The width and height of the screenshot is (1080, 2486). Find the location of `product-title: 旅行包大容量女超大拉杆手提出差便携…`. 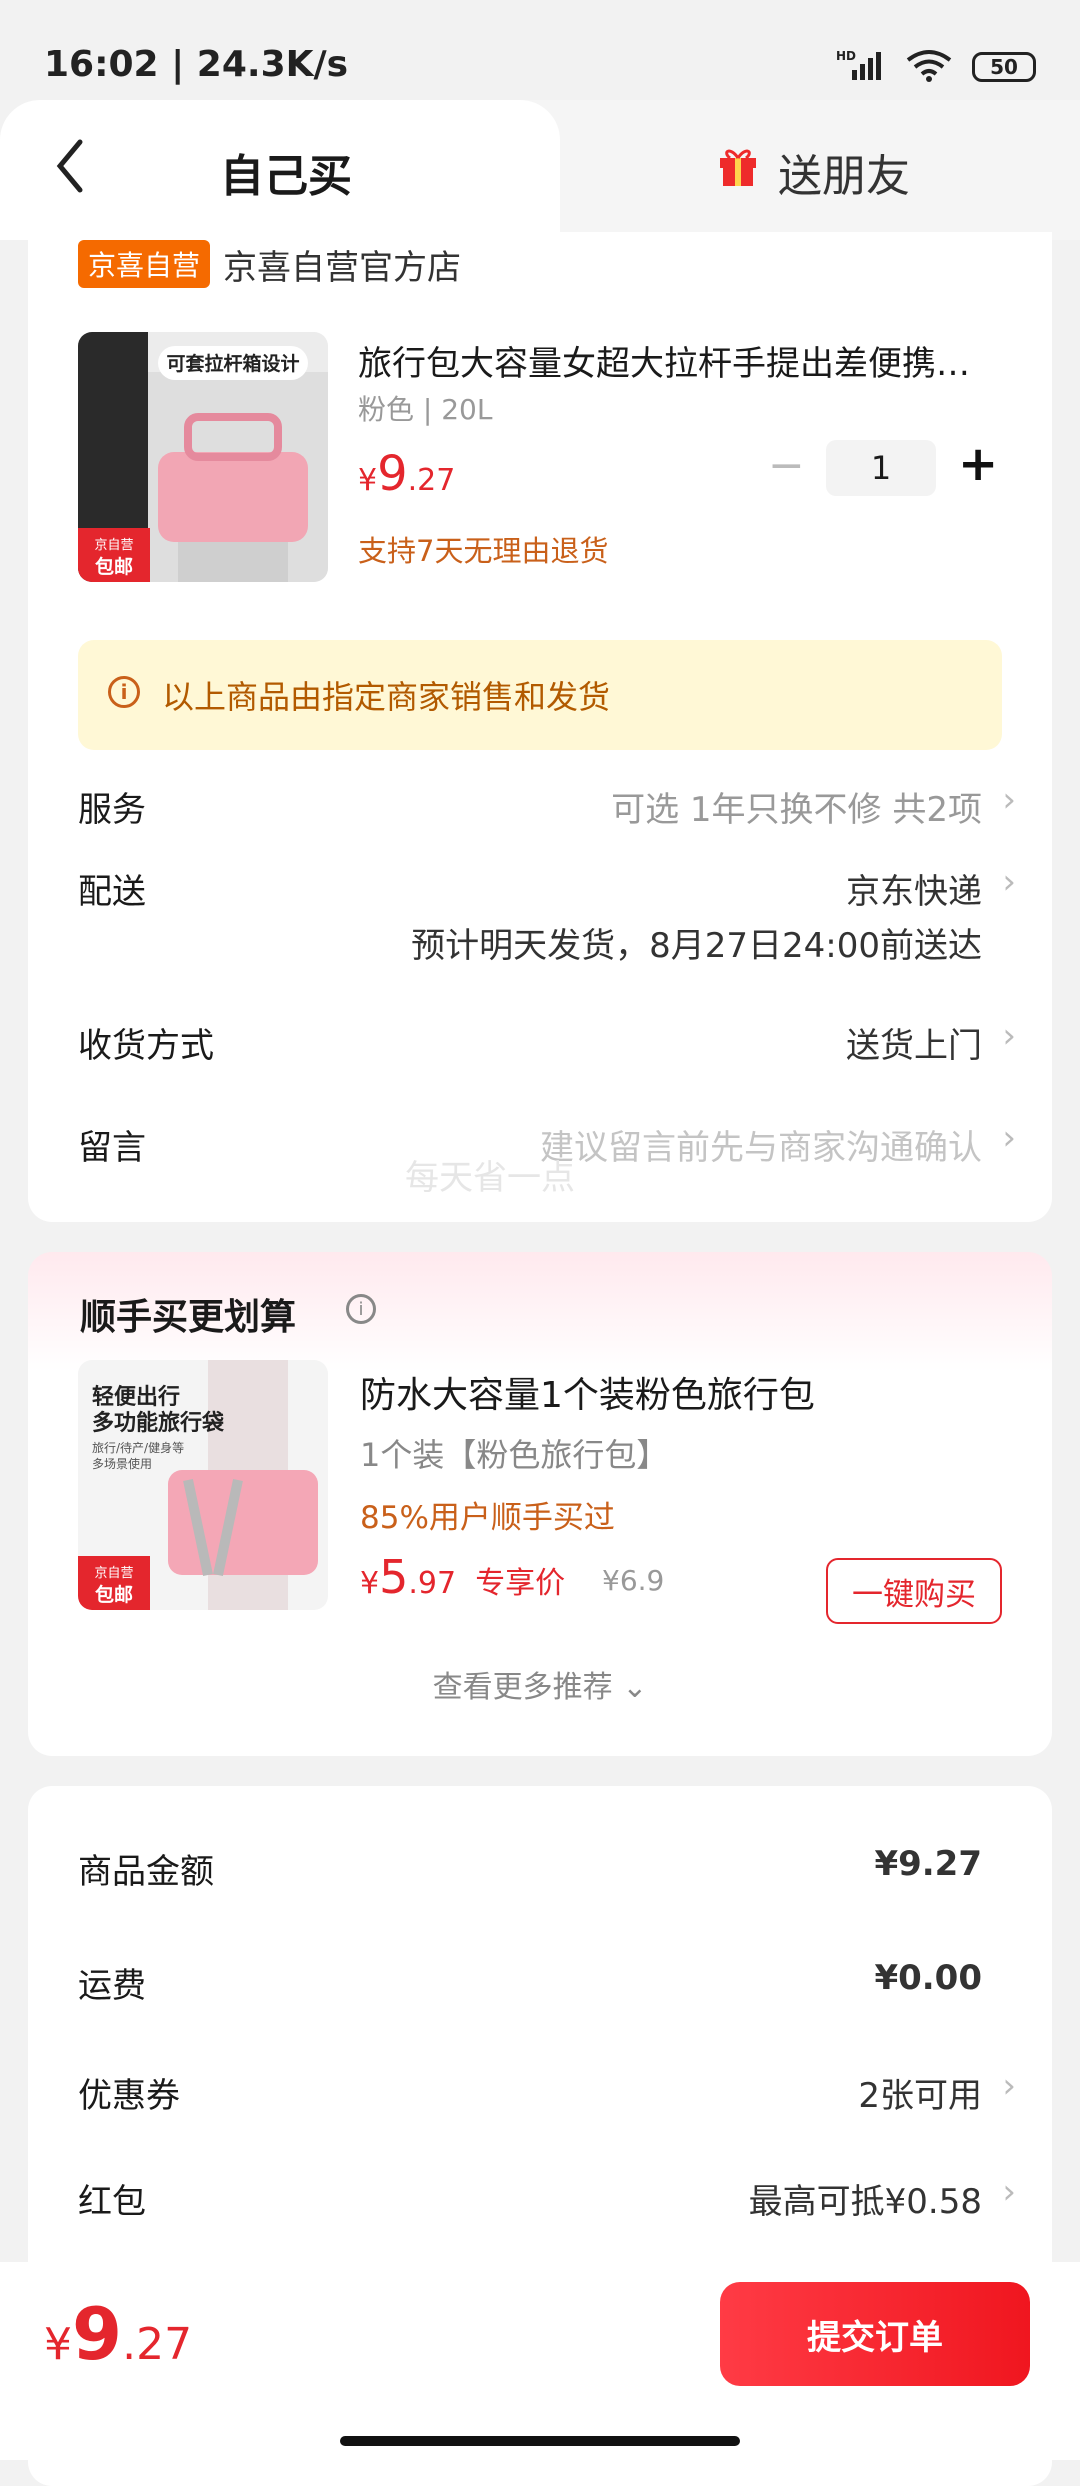

product-title: 旅行包大容量女超大拉杆手提出差便携… is located at coordinates (698, 360).